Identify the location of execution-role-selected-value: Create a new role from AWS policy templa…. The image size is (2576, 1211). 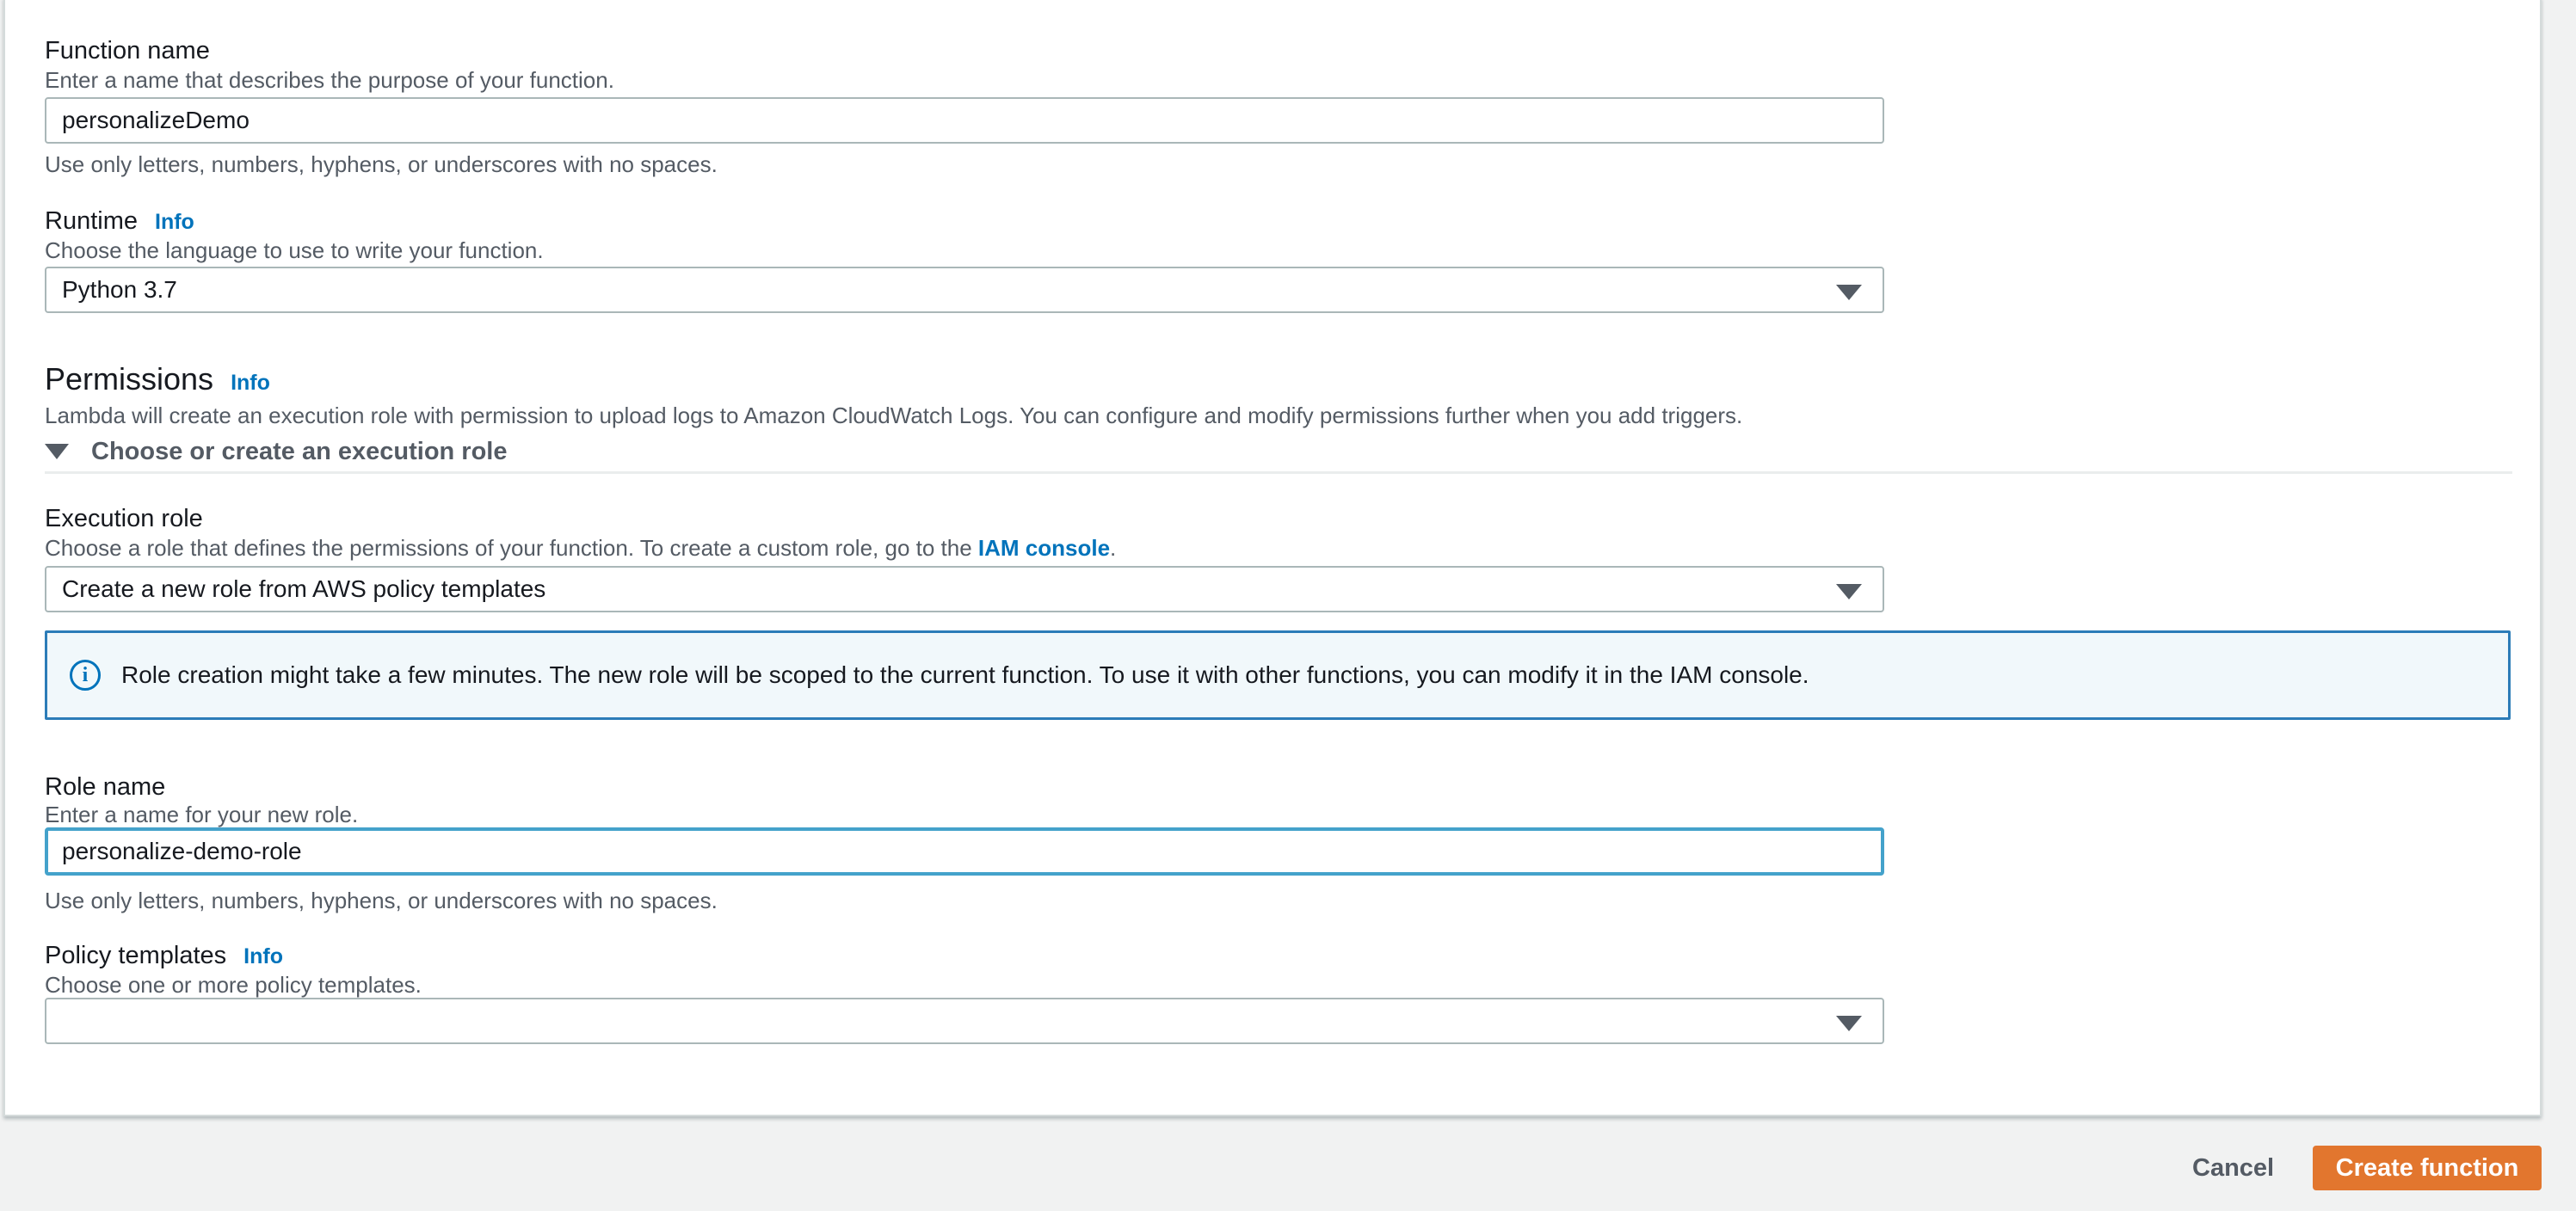
(304, 588).